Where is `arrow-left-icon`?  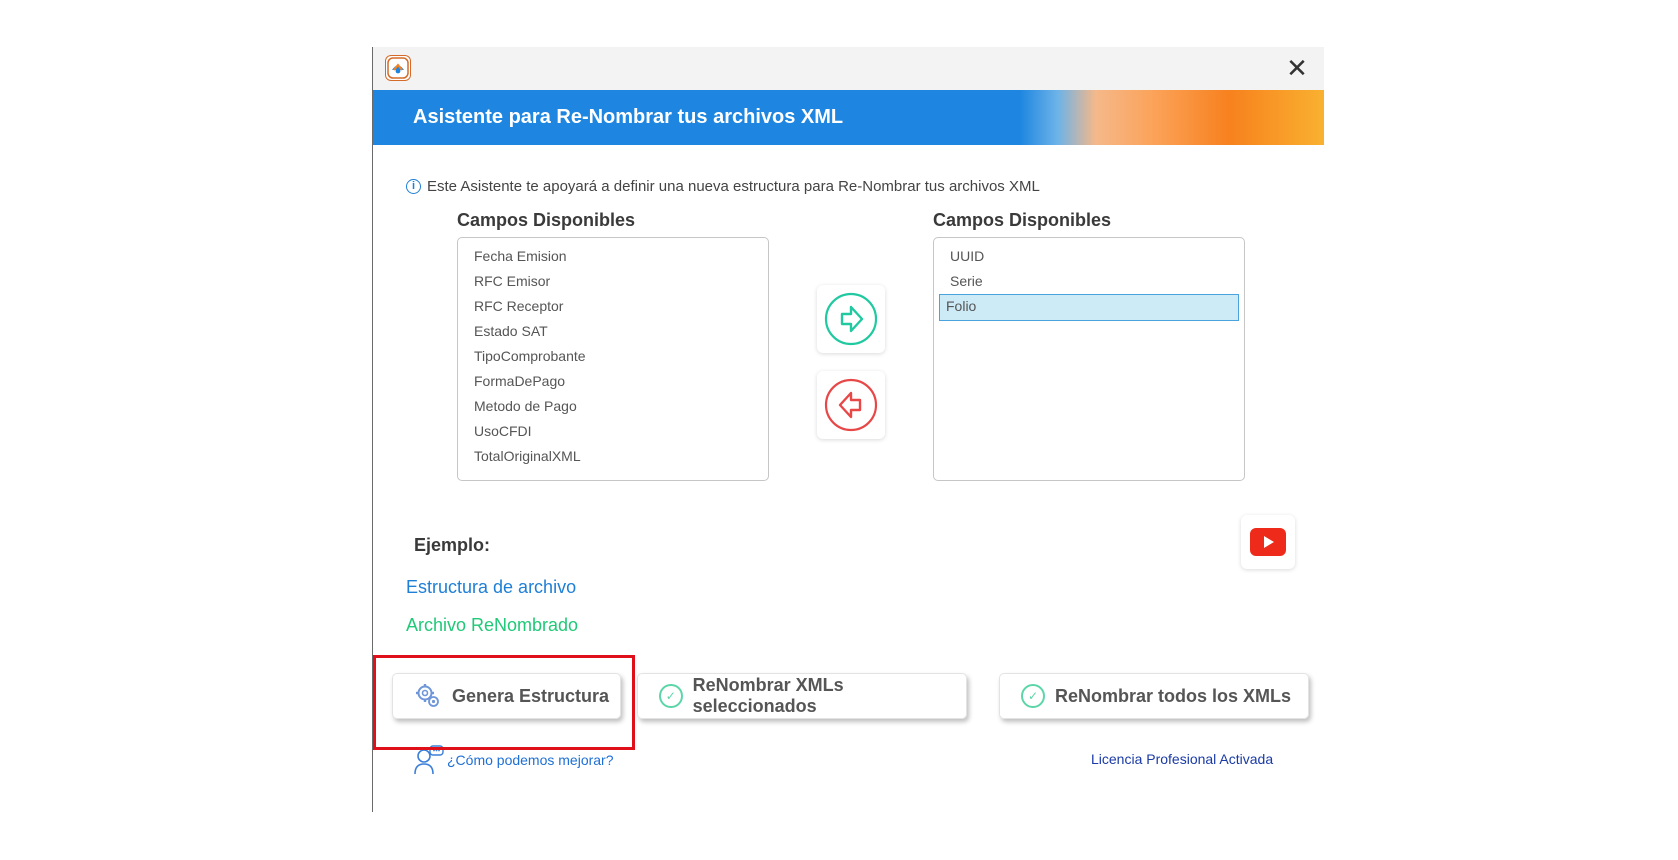
arrow-left-icon is located at coordinates (851, 405).